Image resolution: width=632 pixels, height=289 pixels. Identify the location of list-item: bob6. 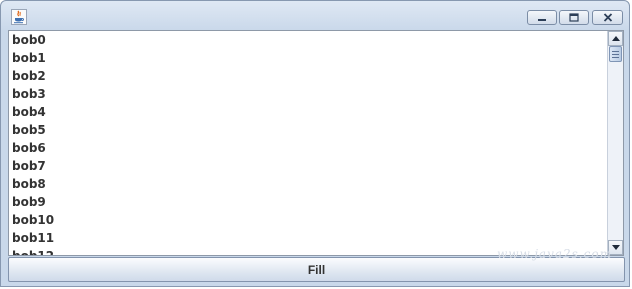
(308, 148).